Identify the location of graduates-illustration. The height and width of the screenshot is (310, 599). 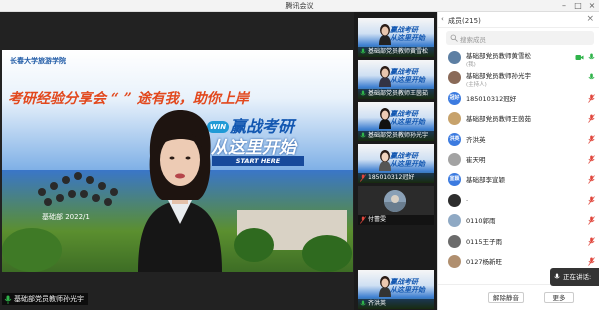
(75, 188).